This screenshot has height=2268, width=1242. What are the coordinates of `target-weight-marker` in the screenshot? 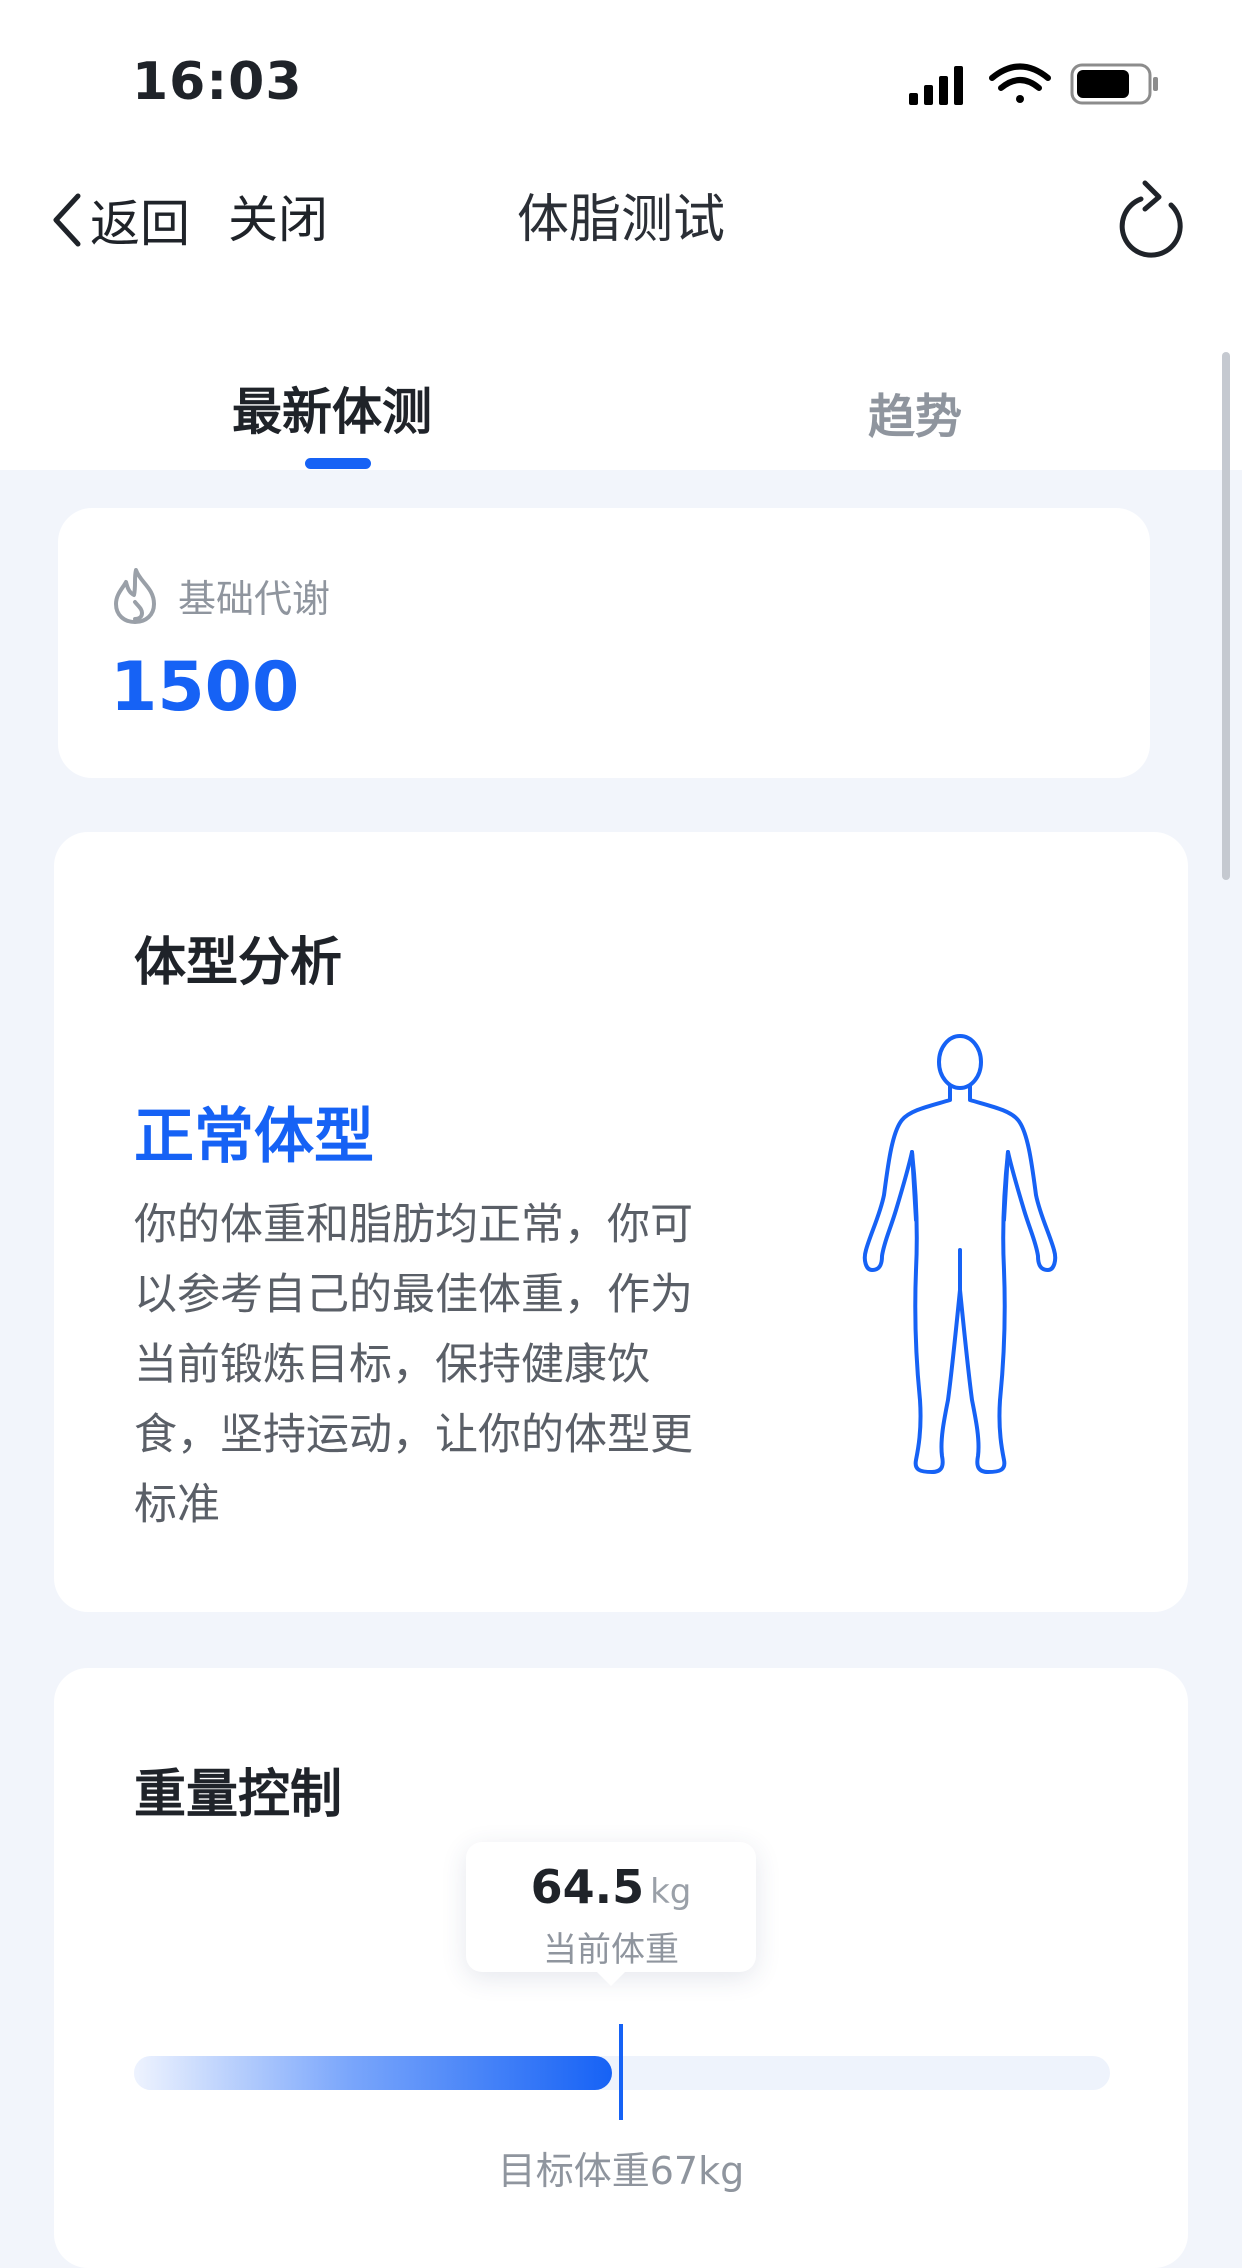 It's located at (621, 2072).